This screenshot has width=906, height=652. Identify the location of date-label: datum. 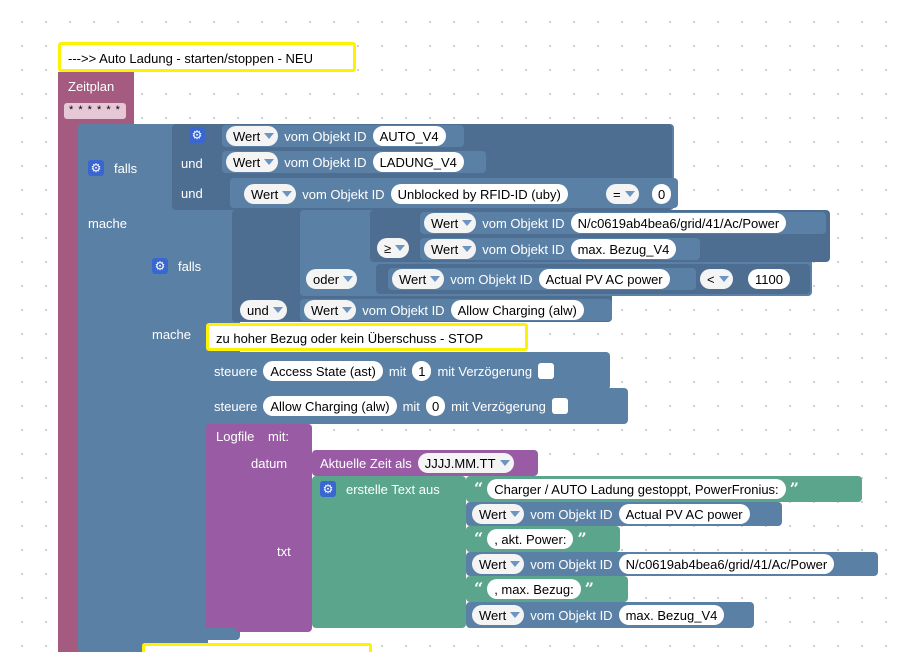
(269, 463).